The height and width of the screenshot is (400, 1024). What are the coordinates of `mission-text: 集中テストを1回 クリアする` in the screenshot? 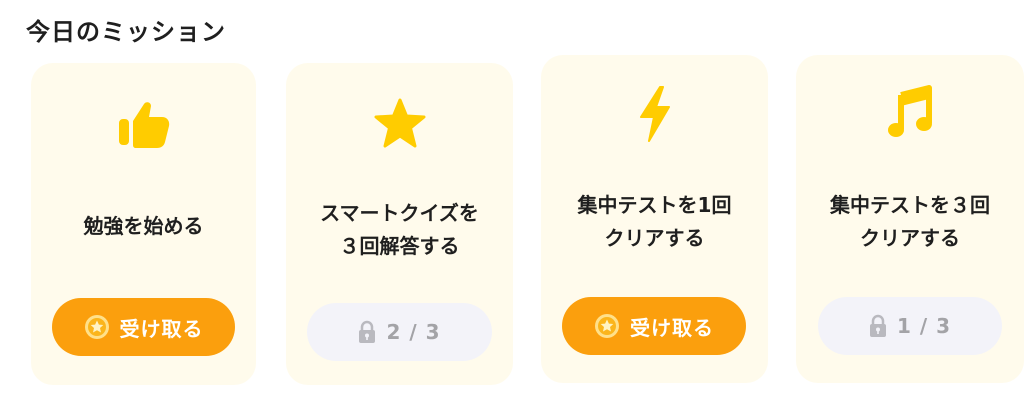 It's located at (654, 221).